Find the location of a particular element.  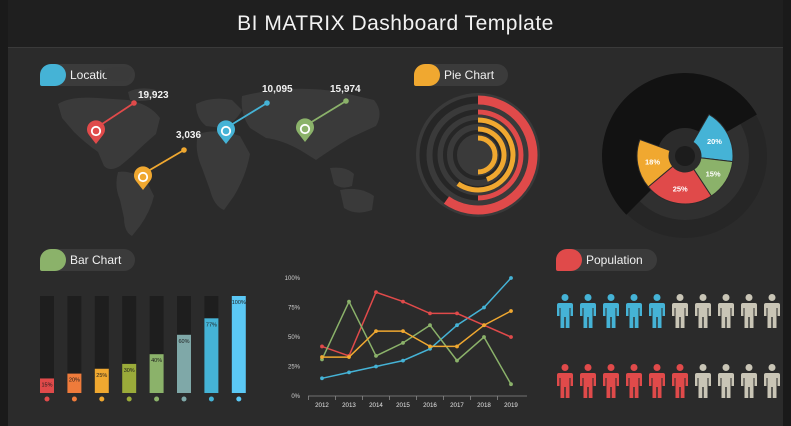

x-tick-label: 2015 is located at coordinates (403, 405).